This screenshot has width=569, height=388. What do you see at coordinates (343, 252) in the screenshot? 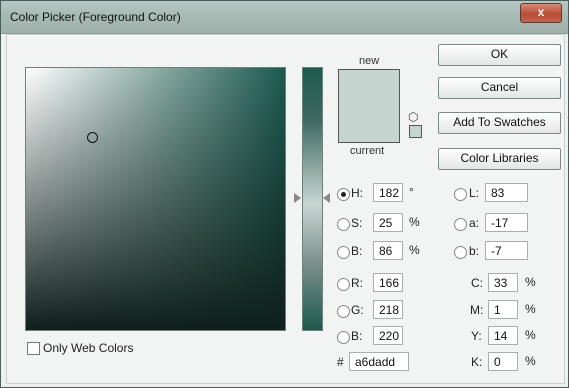
I see `radio-b` at bounding box center [343, 252].